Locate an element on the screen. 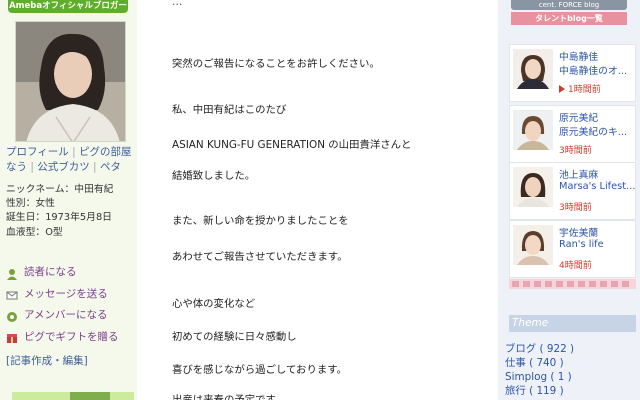  talent-name: 中島静佳 is located at coordinates (578, 56).